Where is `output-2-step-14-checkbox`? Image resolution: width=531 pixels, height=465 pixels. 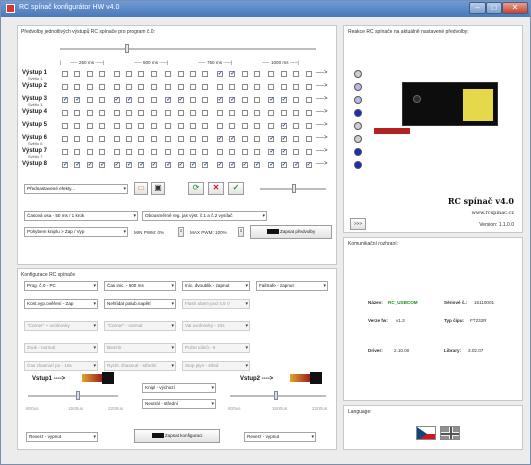 output-2-step-14-checkbox is located at coordinates (232, 87).